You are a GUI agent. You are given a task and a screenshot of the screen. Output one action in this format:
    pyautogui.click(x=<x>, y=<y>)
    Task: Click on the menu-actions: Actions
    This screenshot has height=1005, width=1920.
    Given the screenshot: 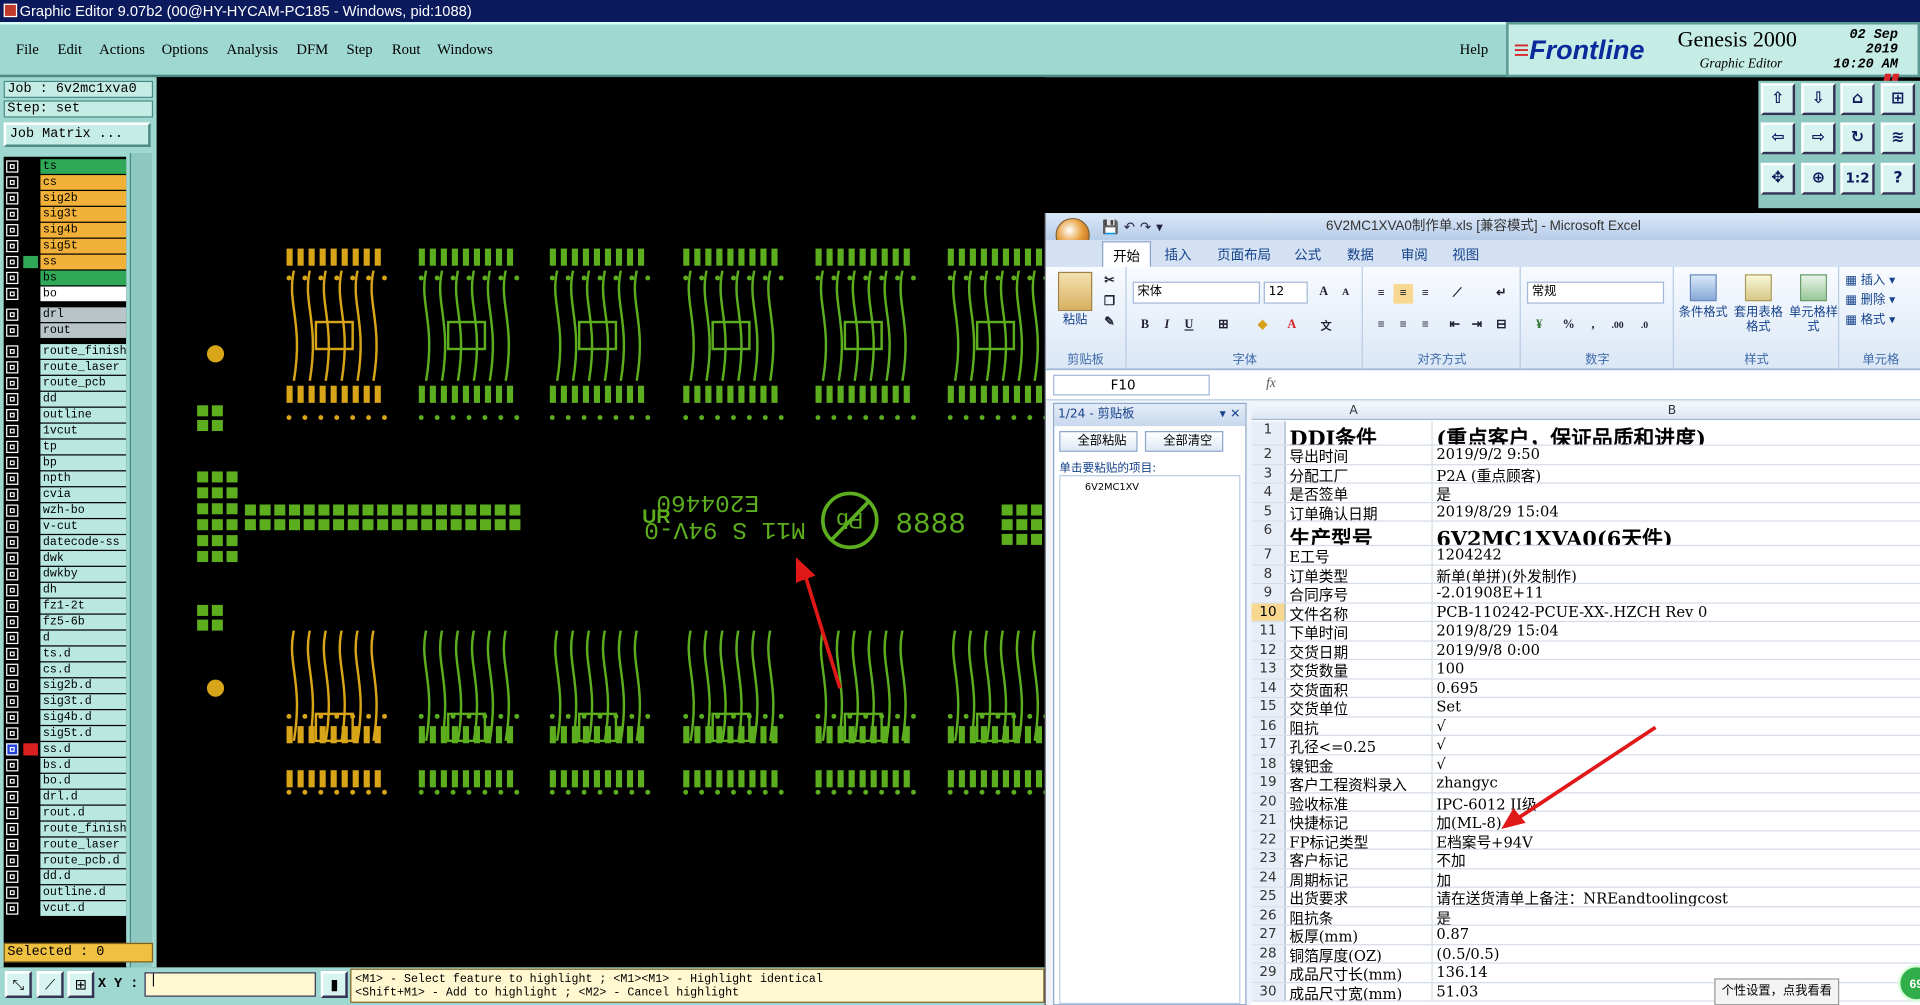 What is the action you would take?
    pyautogui.click(x=122, y=49)
    